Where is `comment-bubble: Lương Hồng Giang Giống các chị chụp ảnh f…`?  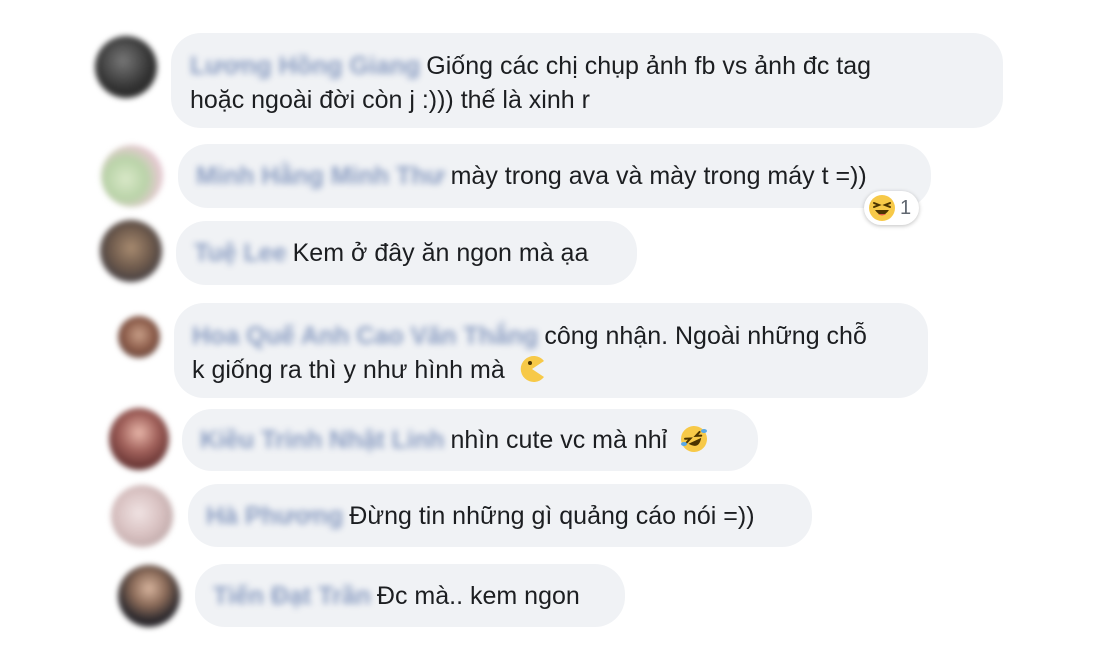
comment-bubble: Lương Hồng Giang Giống các chị chụp ảnh f… is located at coordinates (587, 80).